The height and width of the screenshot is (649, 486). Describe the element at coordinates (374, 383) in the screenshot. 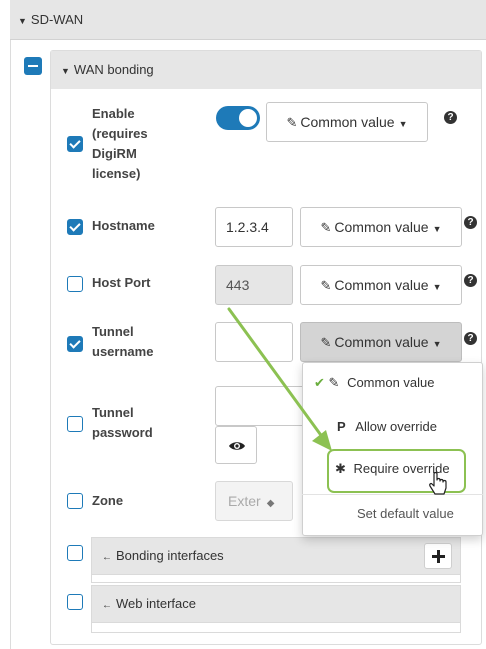

I see `dropdown-item-common-value: ✔ ✎ Common value` at that location.